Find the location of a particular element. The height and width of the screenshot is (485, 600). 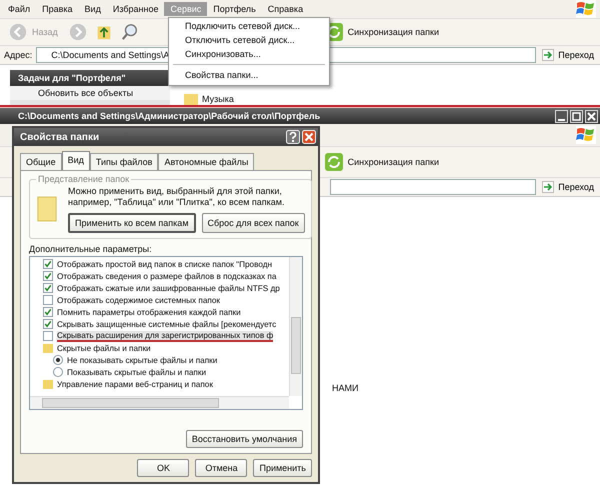

dialog-title: Свойства папки is located at coordinates (60, 137).